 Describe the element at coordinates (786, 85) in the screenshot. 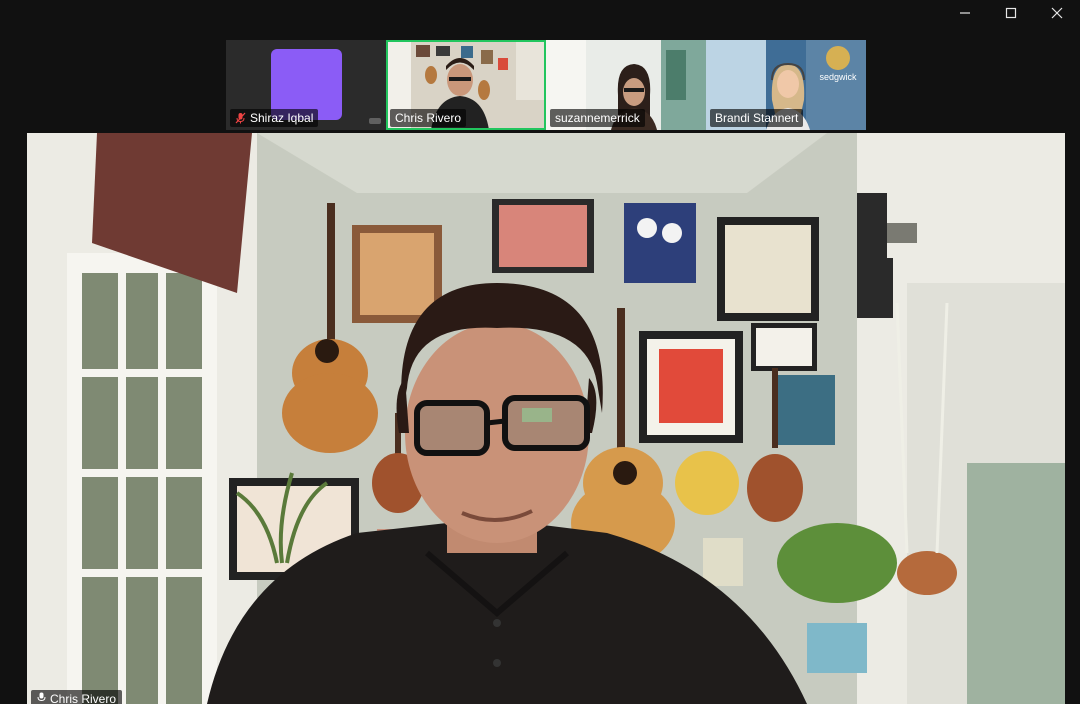

I see `participant-tile-brandi: sedgwick Brandi Stannert` at that location.